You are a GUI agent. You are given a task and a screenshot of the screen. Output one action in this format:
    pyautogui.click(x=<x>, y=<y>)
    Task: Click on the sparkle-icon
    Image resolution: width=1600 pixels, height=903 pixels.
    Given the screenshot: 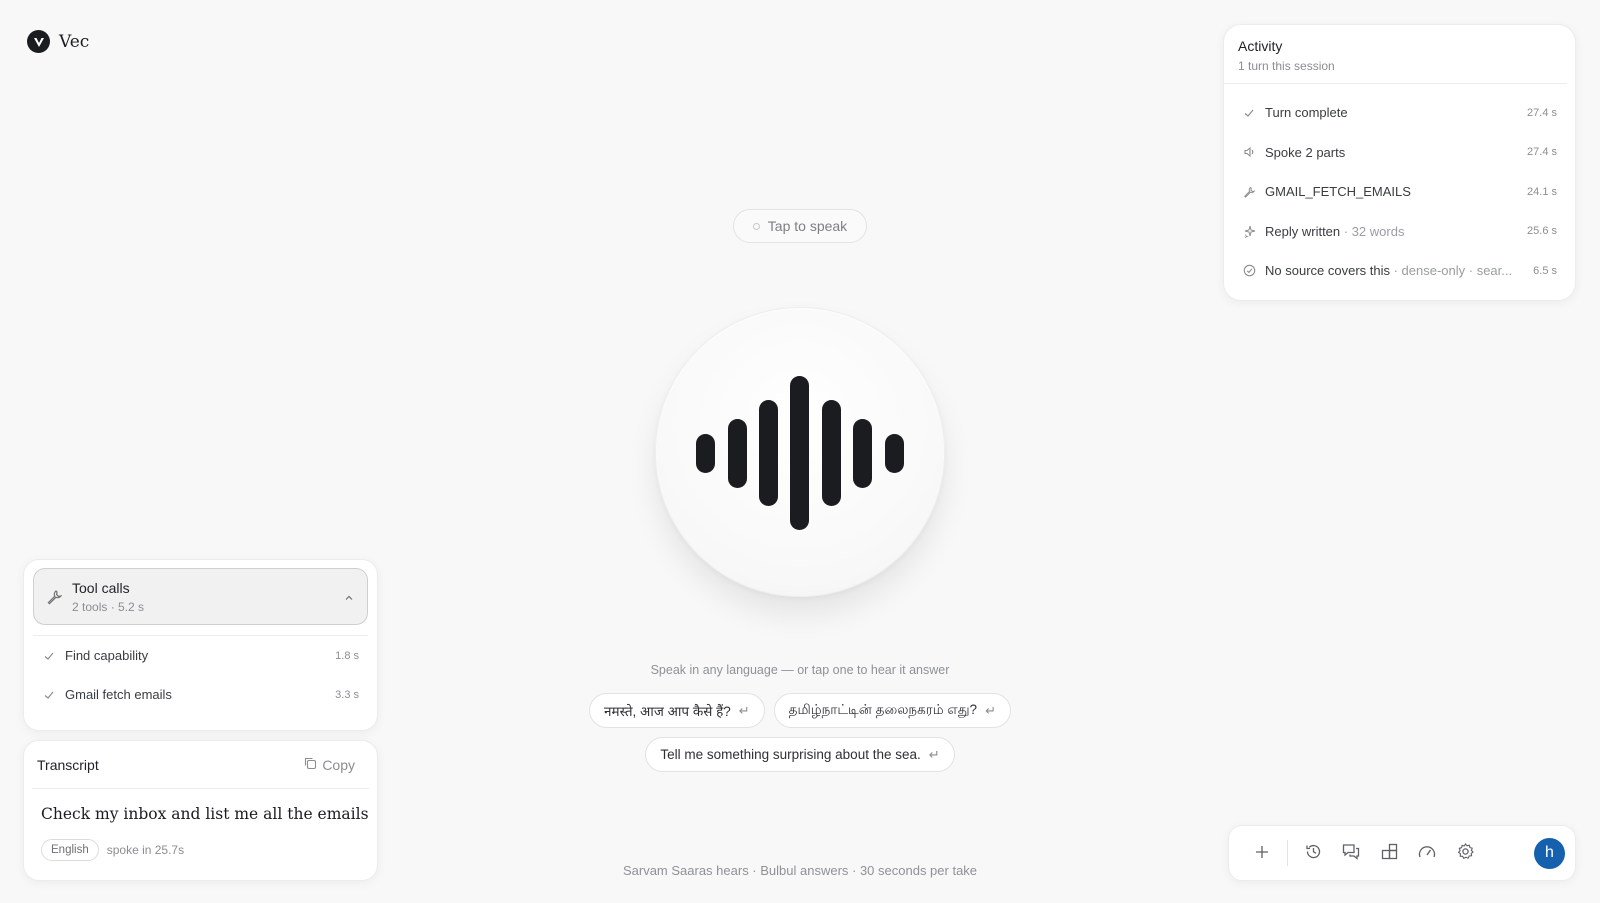 What is the action you would take?
    pyautogui.click(x=1249, y=231)
    